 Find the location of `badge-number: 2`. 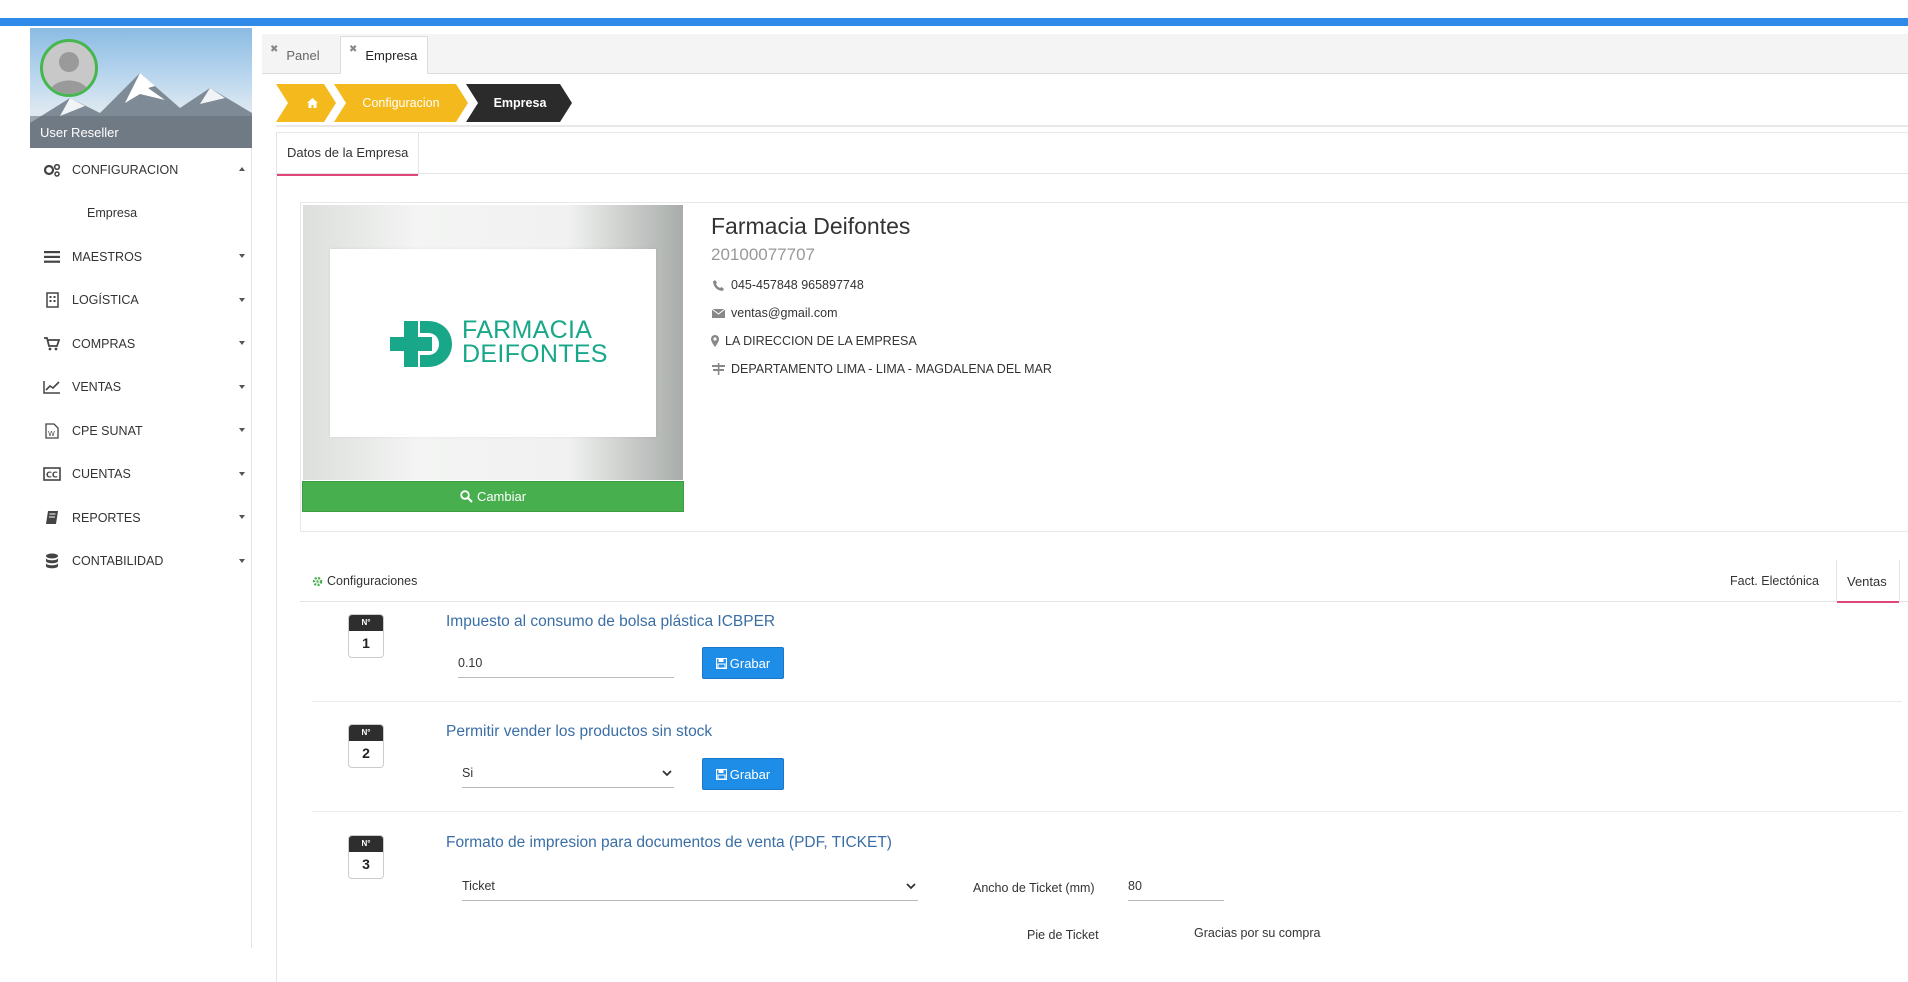

badge-number: 2 is located at coordinates (366, 753).